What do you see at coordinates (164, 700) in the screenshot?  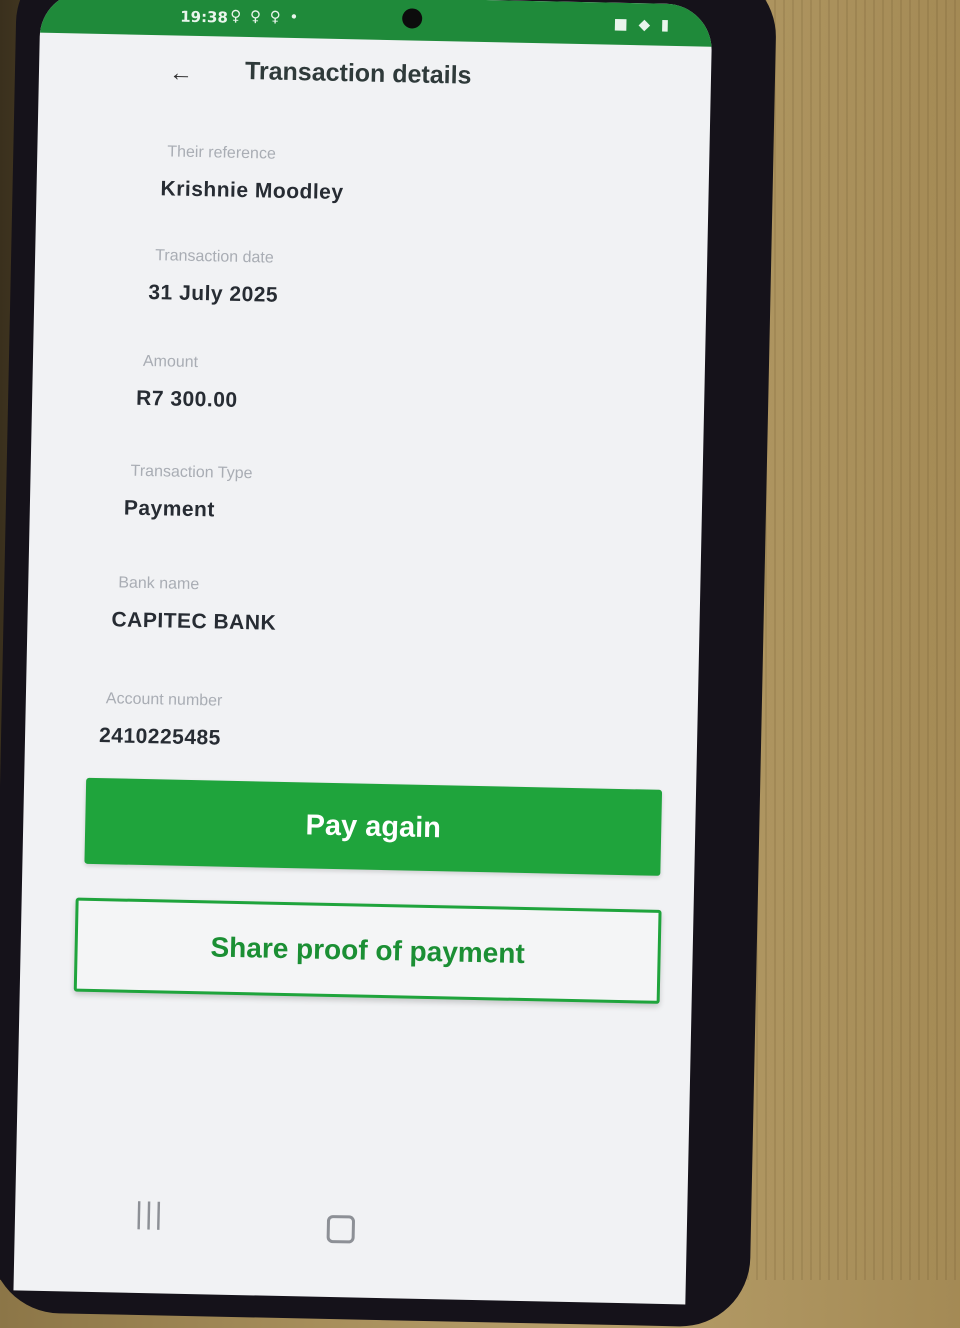 I see `field-label-account: Account number` at bounding box center [164, 700].